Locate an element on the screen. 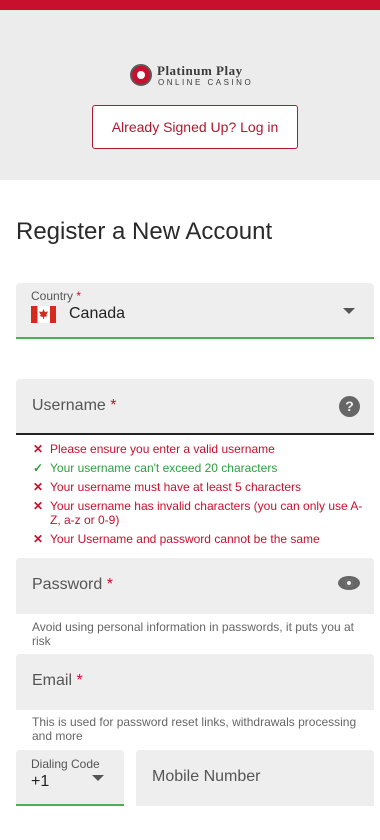 The width and height of the screenshot is (380, 840). eye-icon is located at coordinates (349, 583).